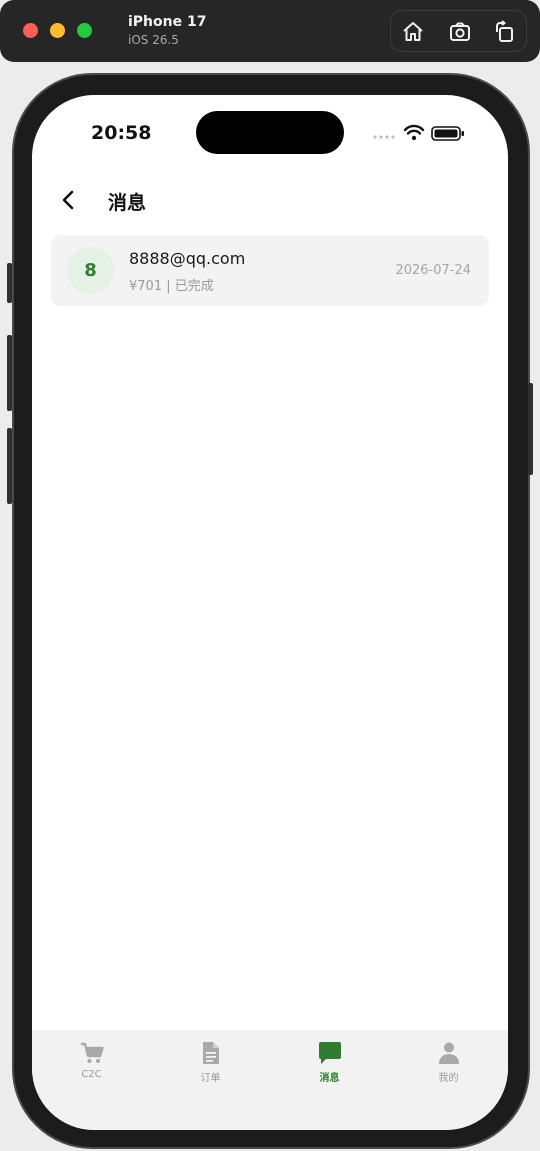 The height and width of the screenshot is (1151, 540). What do you see at coordinates (384, 137) in the screenshot?
I see `cellular-signal-icon` at bounding box center [384, 137].